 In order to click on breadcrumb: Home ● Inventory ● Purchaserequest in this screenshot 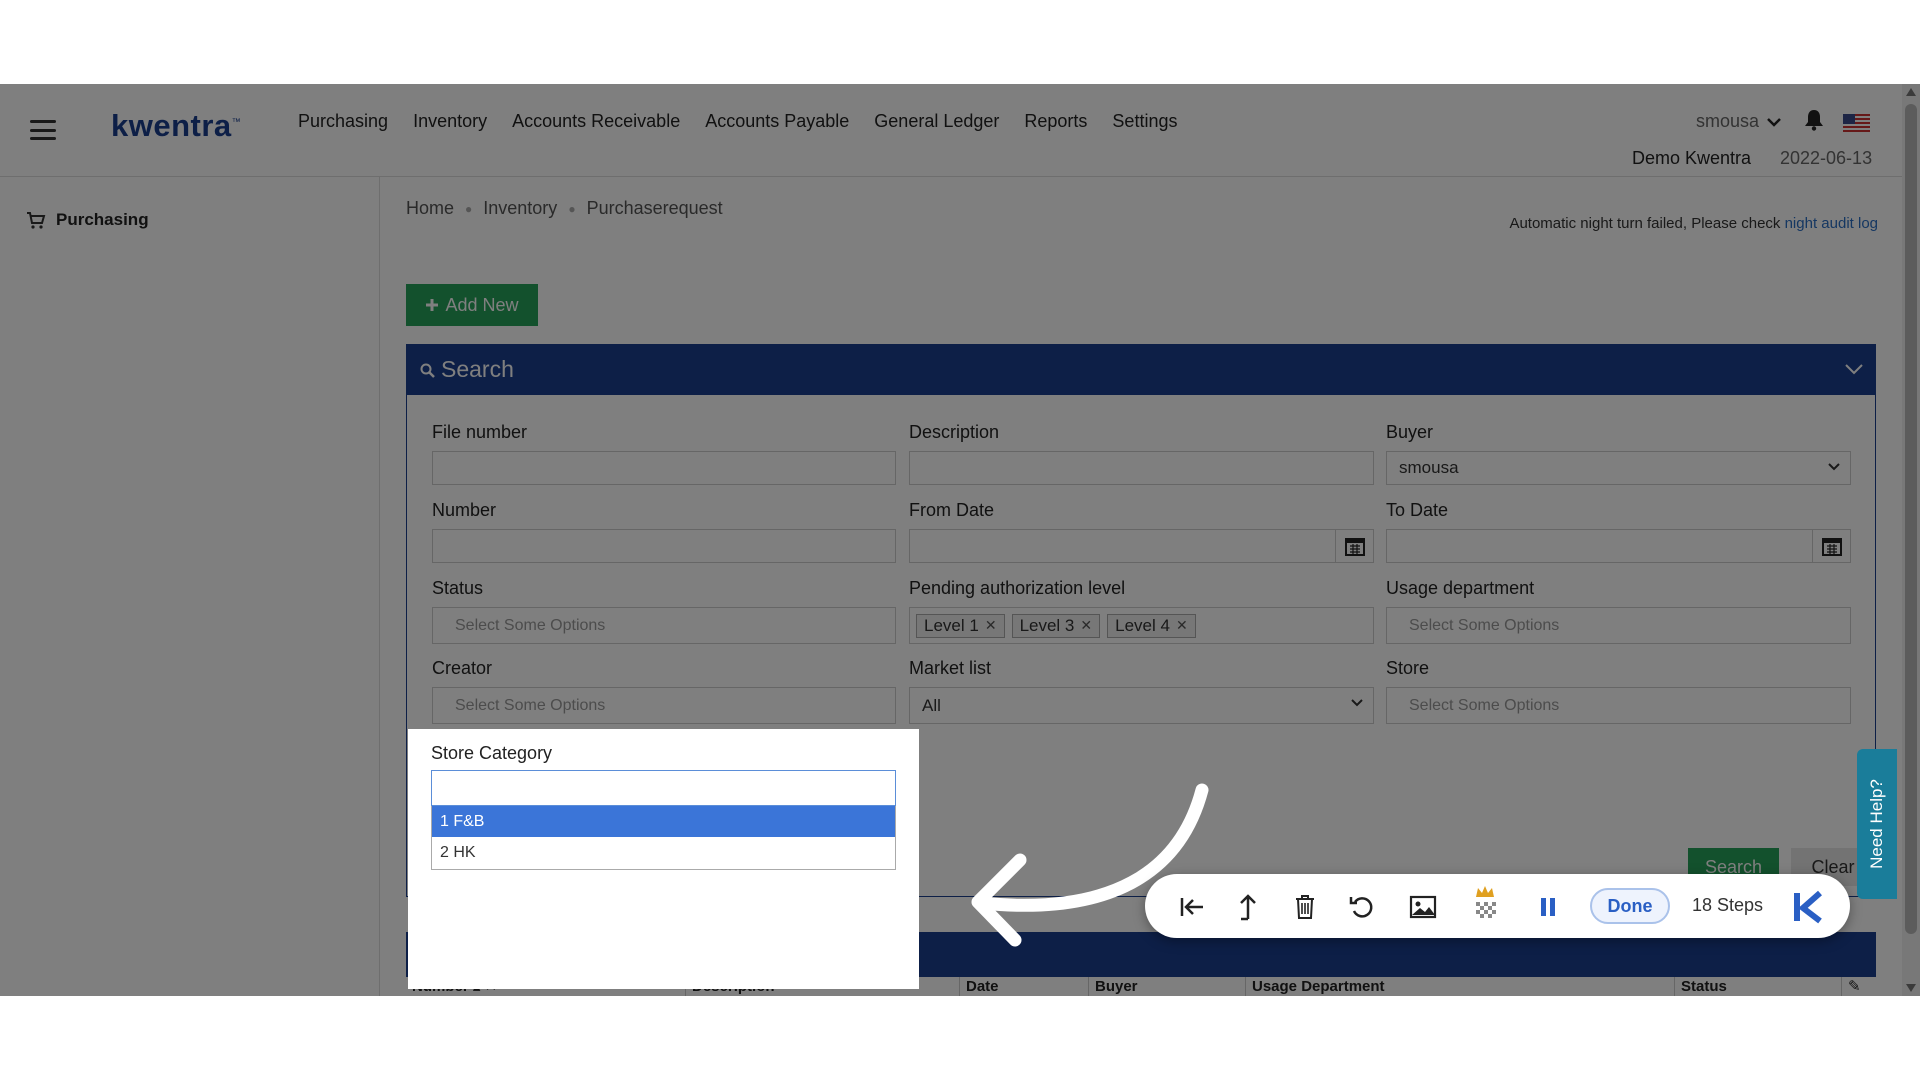, I will do `click(564, 208)`.